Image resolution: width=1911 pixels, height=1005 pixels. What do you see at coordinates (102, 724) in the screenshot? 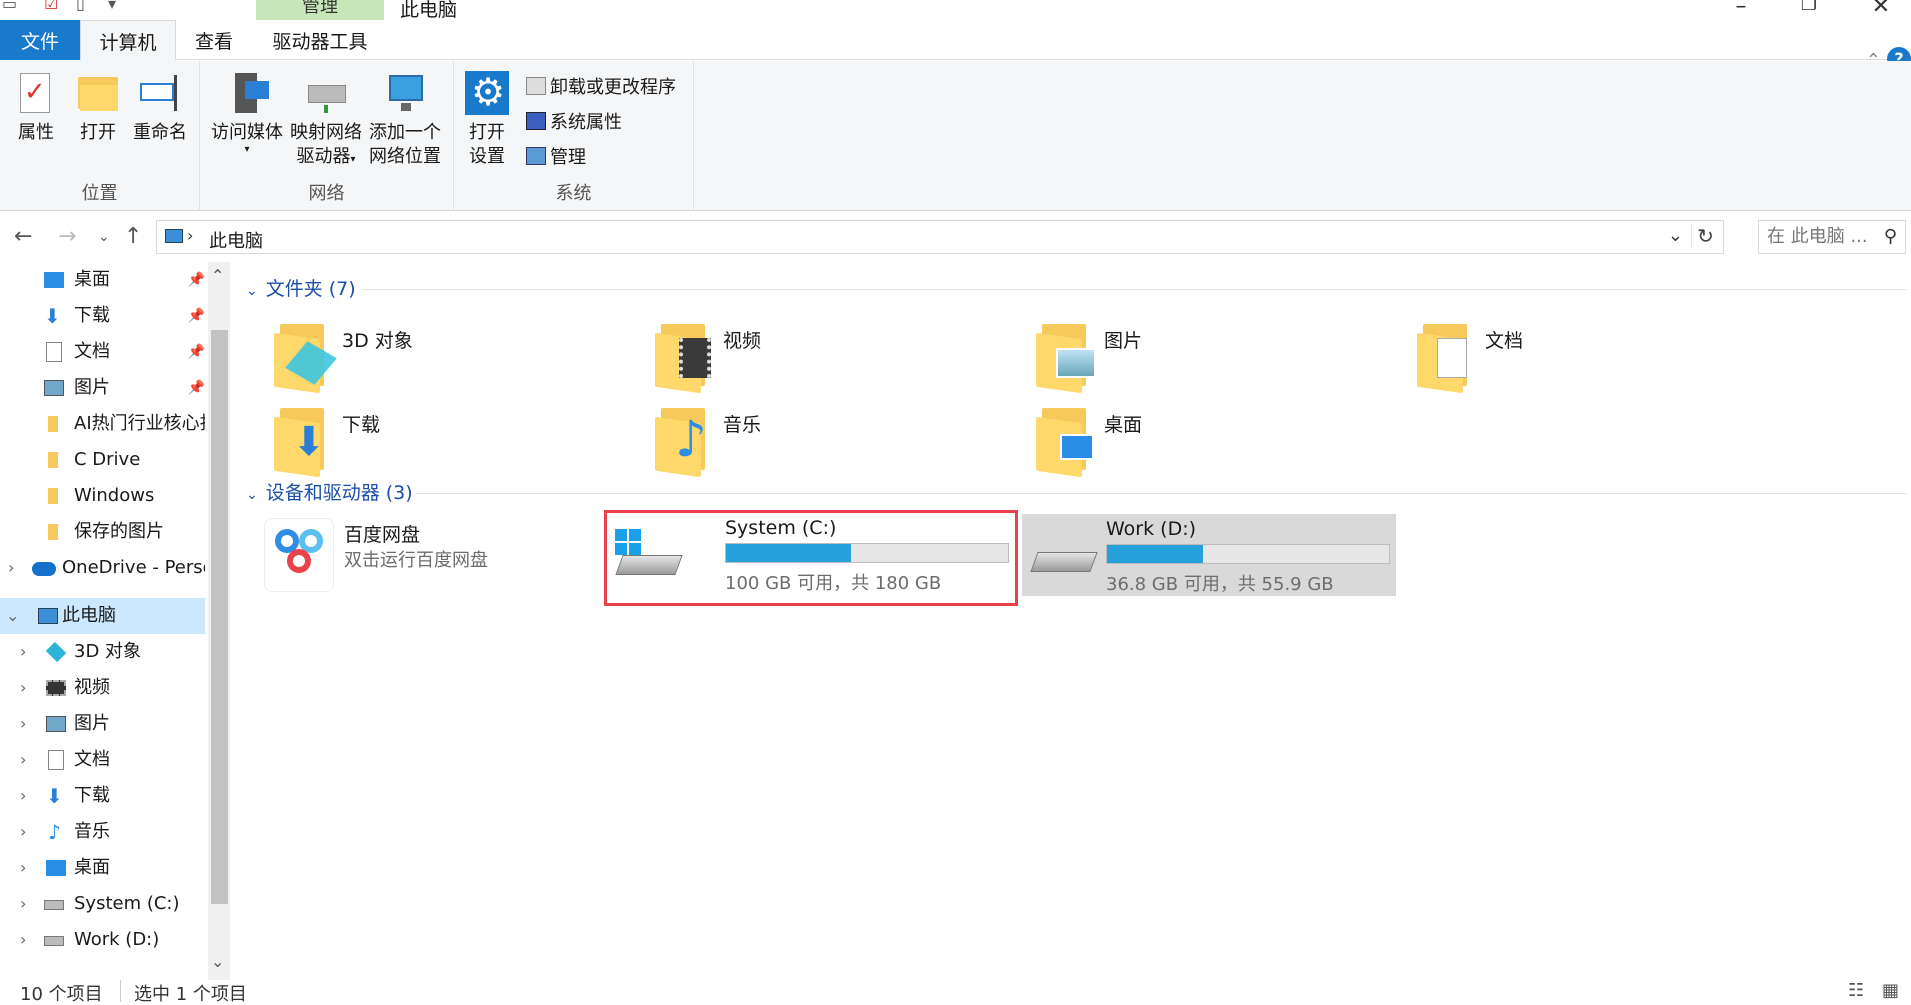
I see `nav-item-pictures-pc: › 图片` at bounding box center [102, 724].